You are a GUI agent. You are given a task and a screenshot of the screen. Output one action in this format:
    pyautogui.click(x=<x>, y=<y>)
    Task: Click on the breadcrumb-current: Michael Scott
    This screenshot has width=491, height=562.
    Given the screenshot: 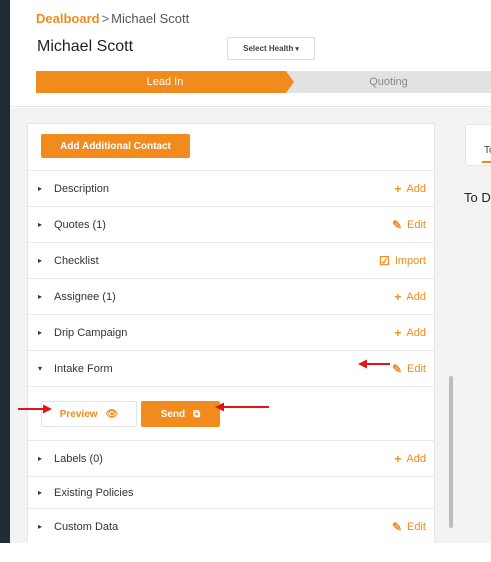 What is the action you would take?
    pyautogui.click(x=150, y=18)
    